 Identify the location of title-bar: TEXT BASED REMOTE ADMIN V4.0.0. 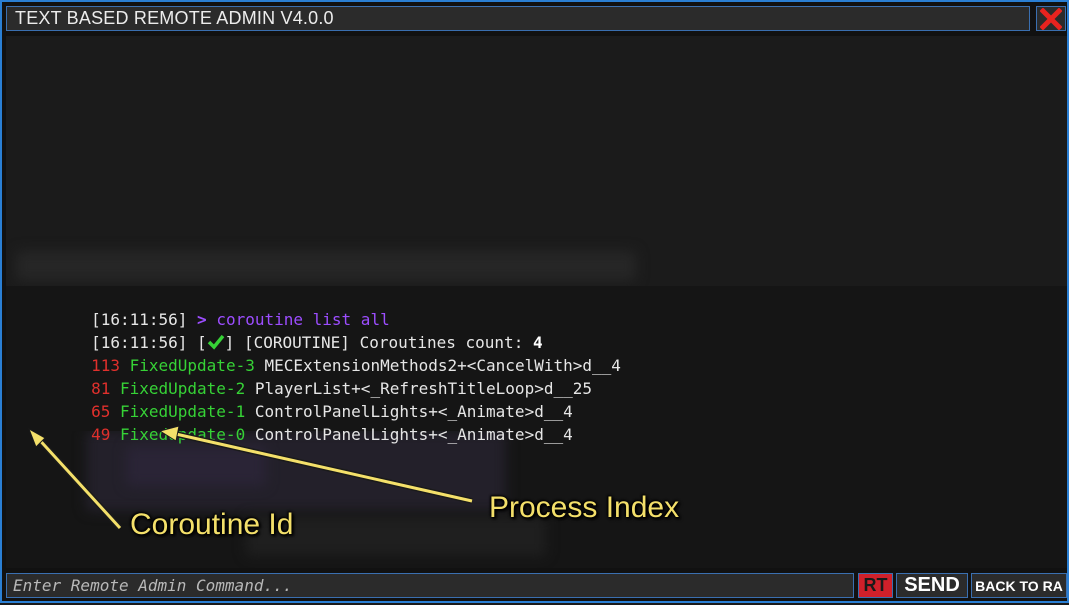
(518, 18).